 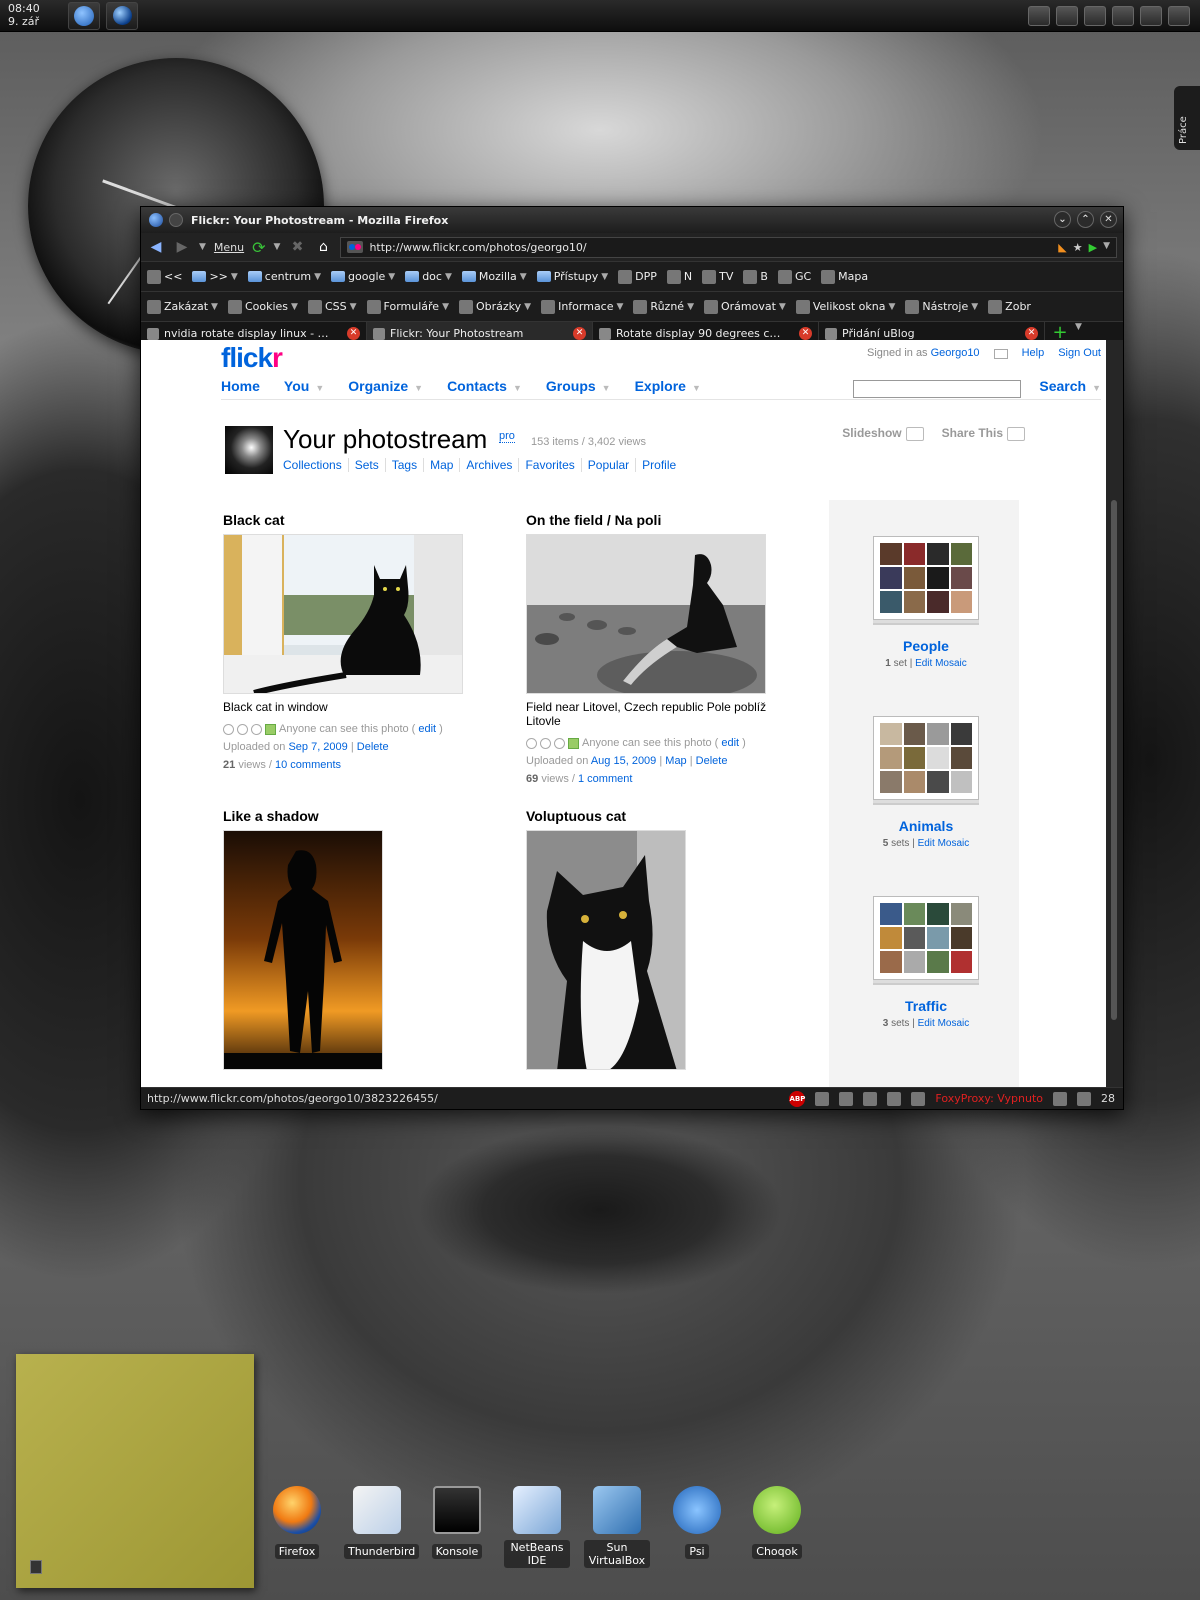 What do you see at coordinates (1187, 118) in the screenshot?
I see `activity-tab: Práce` at bounding box center [1187, 118].